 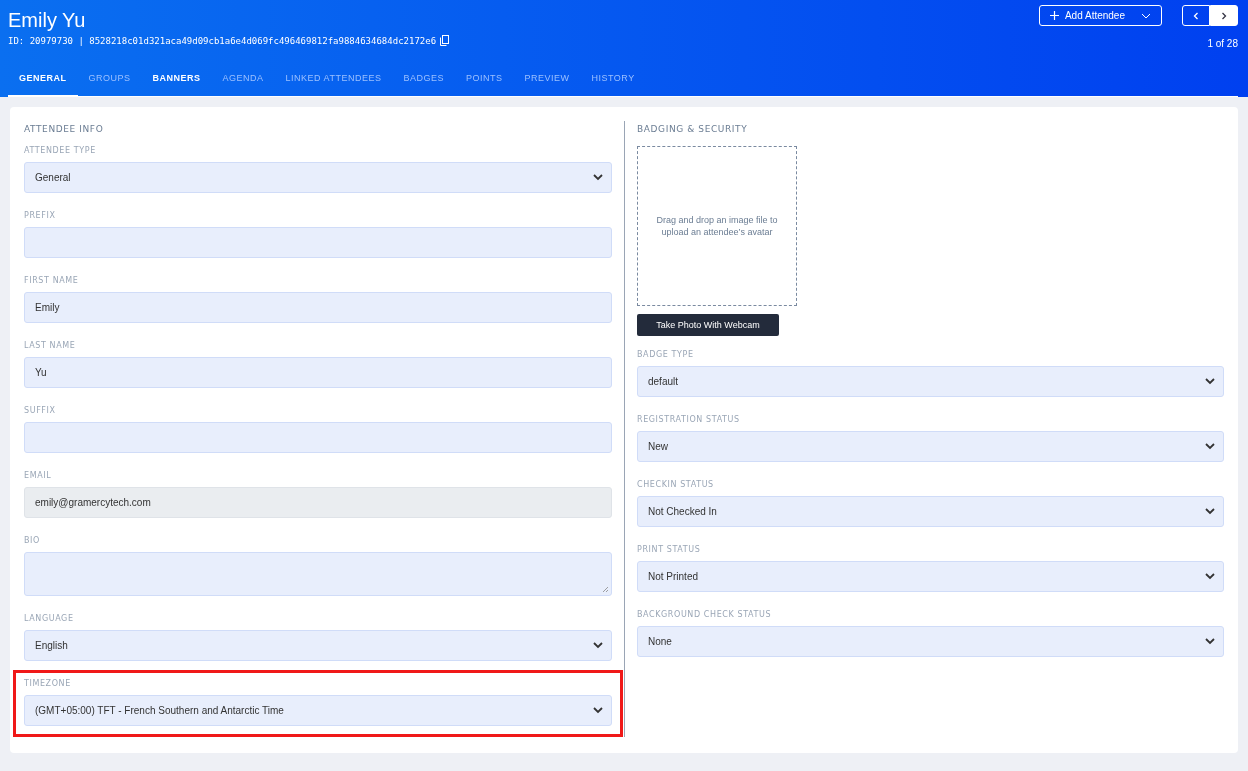 What do you see at coordinates (318, 710) in the screenshot?
I see `select-field: (GMT+05:00) TFT - French Southern and Antarctic Time` at bounding box center [318, 710].